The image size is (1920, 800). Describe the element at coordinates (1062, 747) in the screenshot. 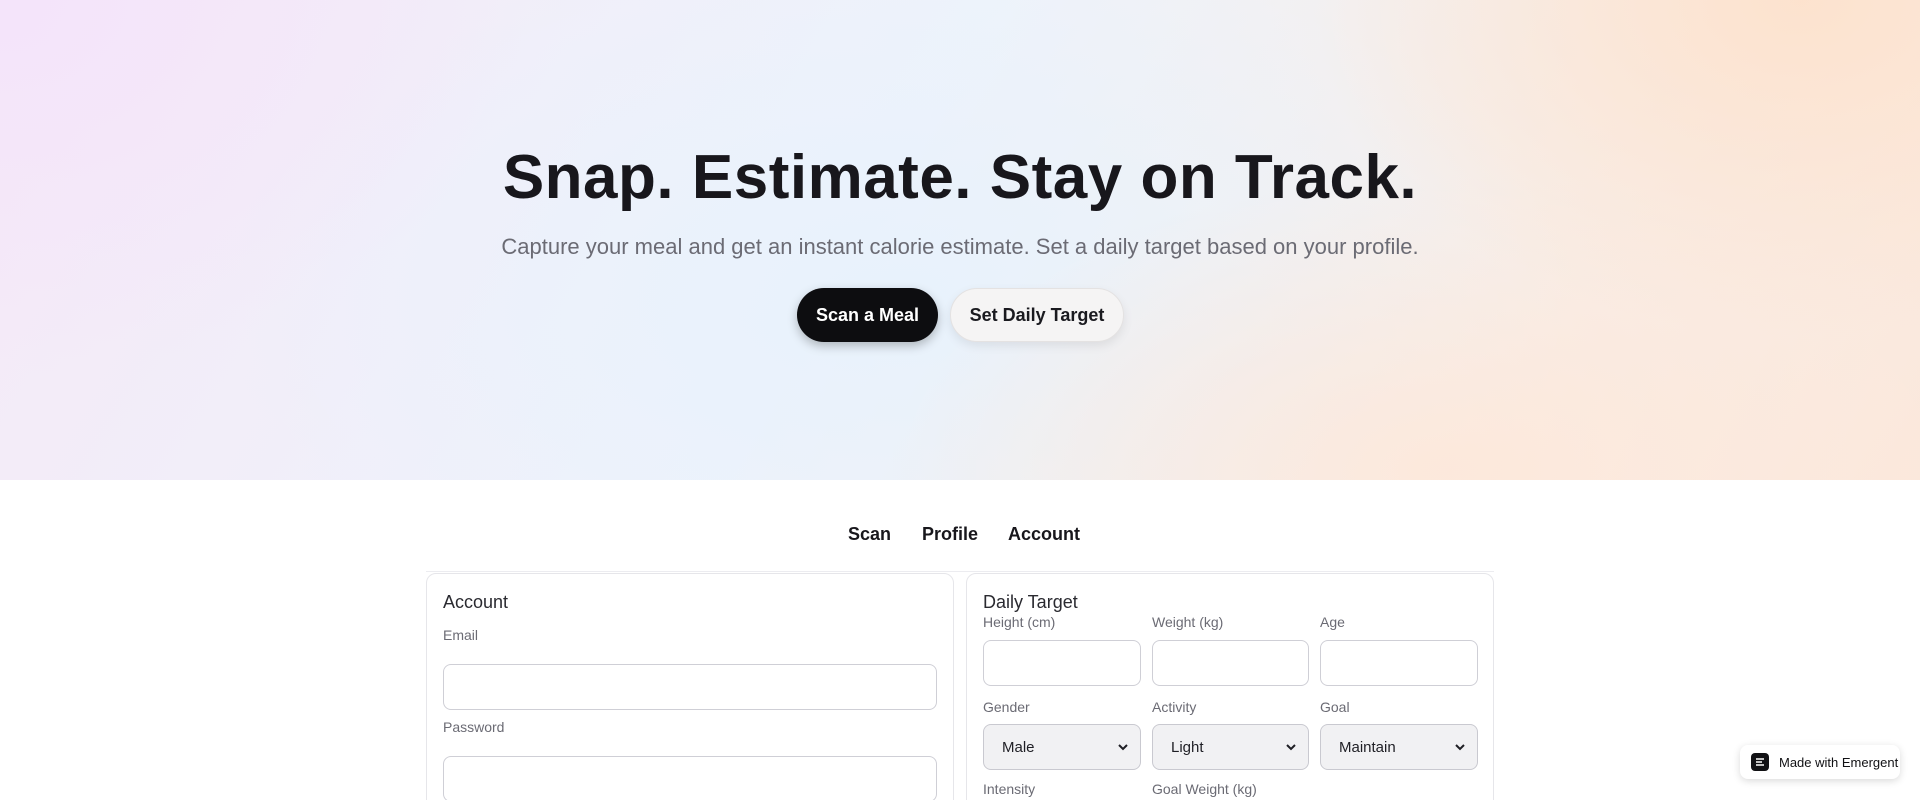

I see `gender-select: Male` at that location.